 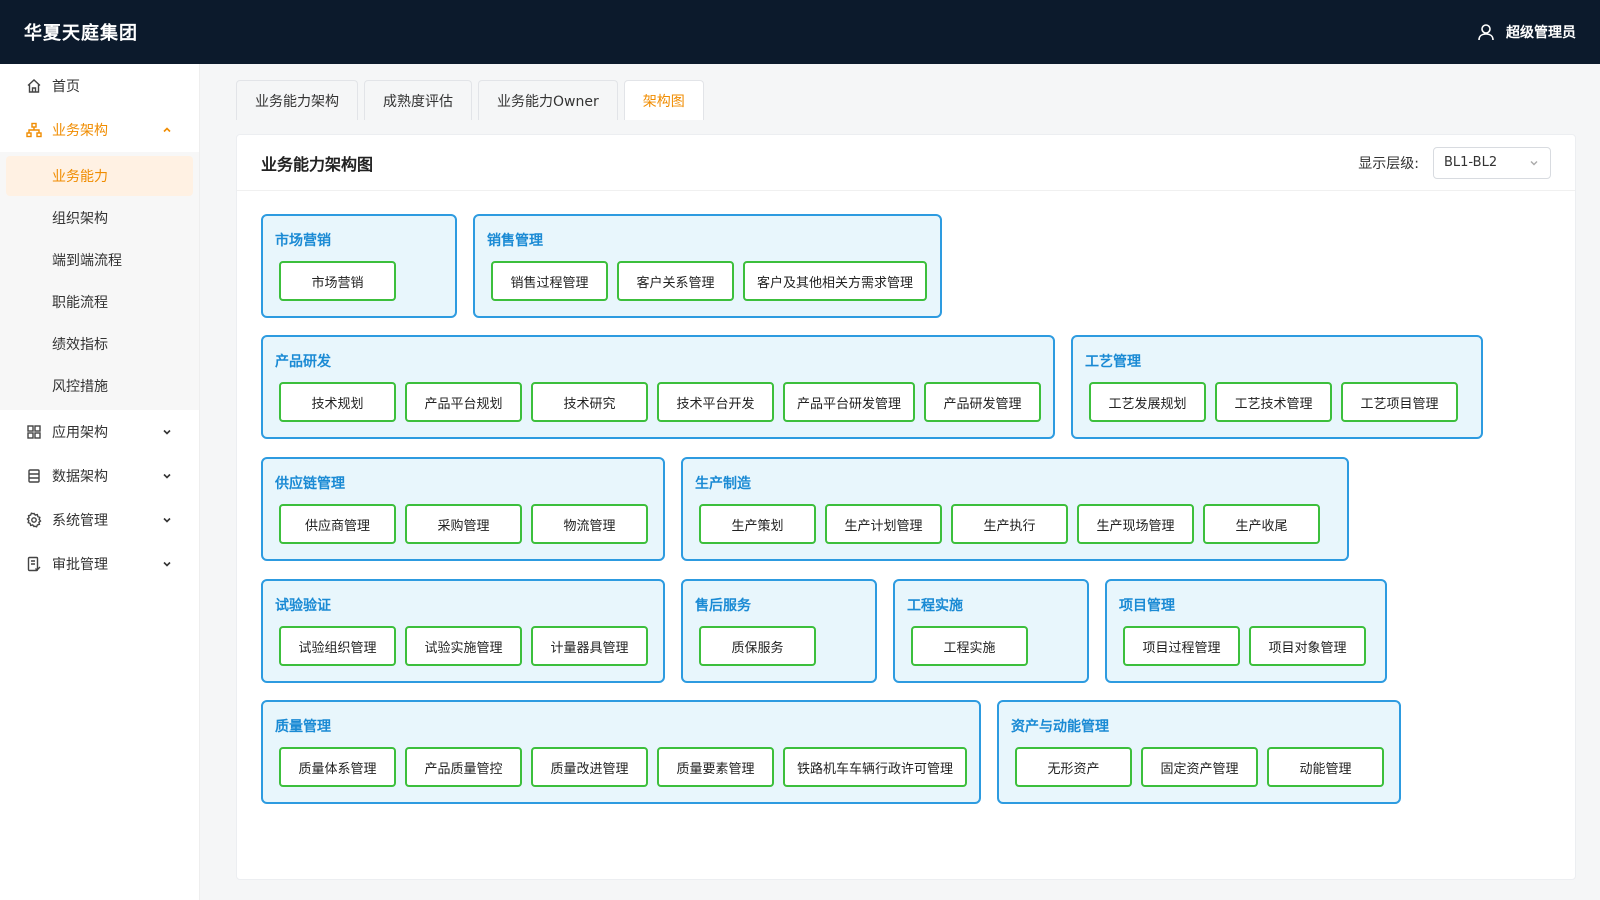 What do you see at coordinates (549, 281) in the screenshot?
I see `capability-box: 销售过程管理` at bounding box center [549, 281].